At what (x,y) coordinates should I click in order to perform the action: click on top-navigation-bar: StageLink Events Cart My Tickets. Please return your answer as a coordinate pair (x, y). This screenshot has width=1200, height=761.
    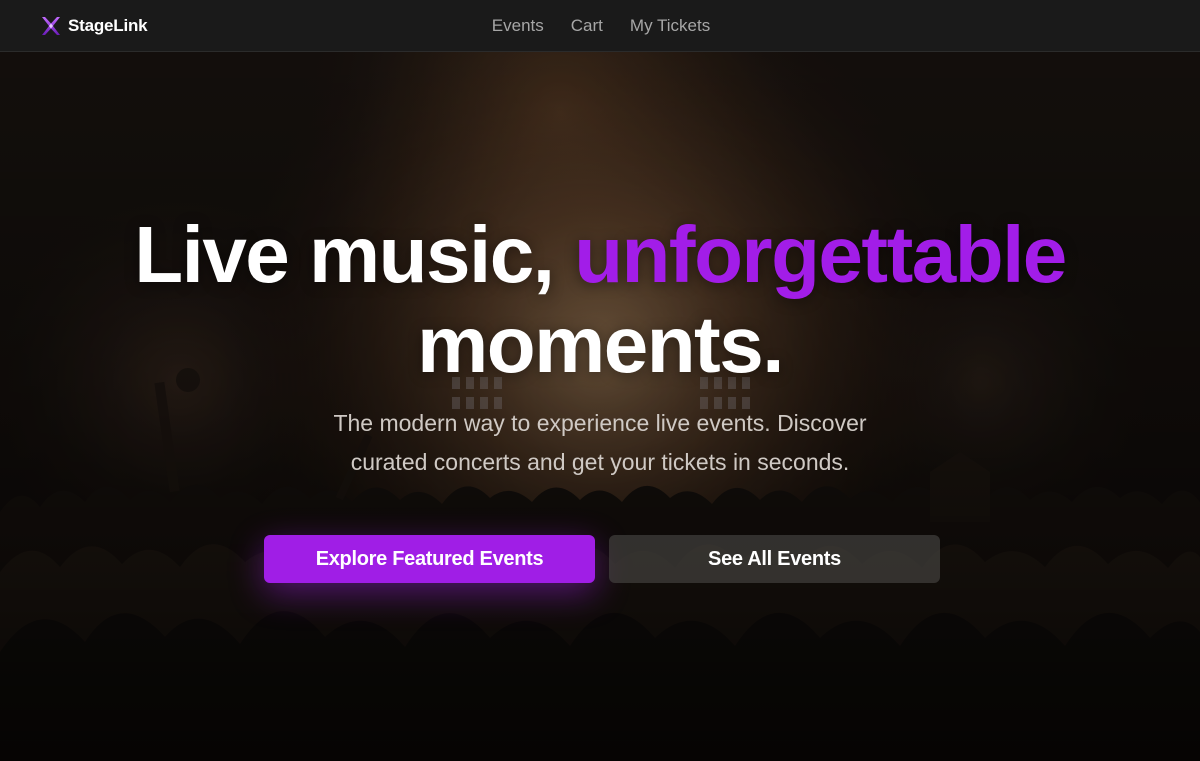
    Looking at the image, I should click on (600, 26).